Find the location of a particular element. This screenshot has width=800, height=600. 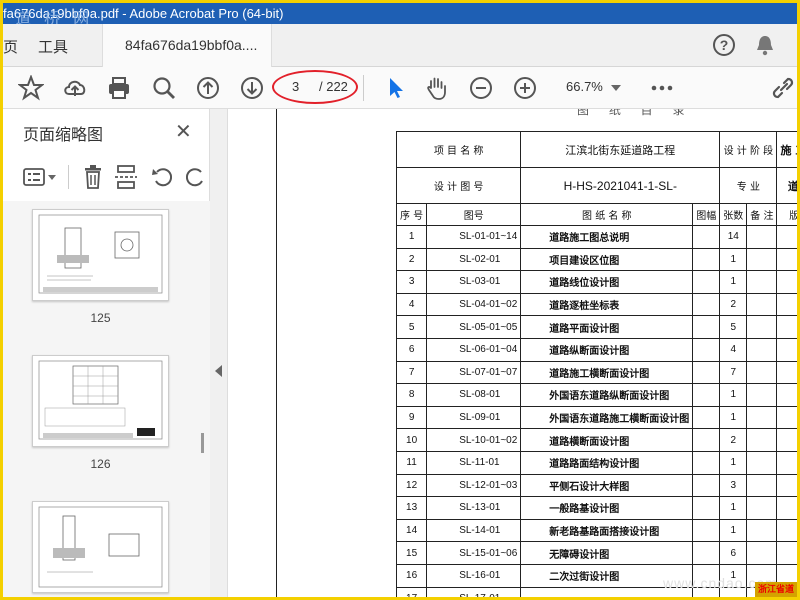

thumbnail-toolbar is located at coordinates (106, 177).